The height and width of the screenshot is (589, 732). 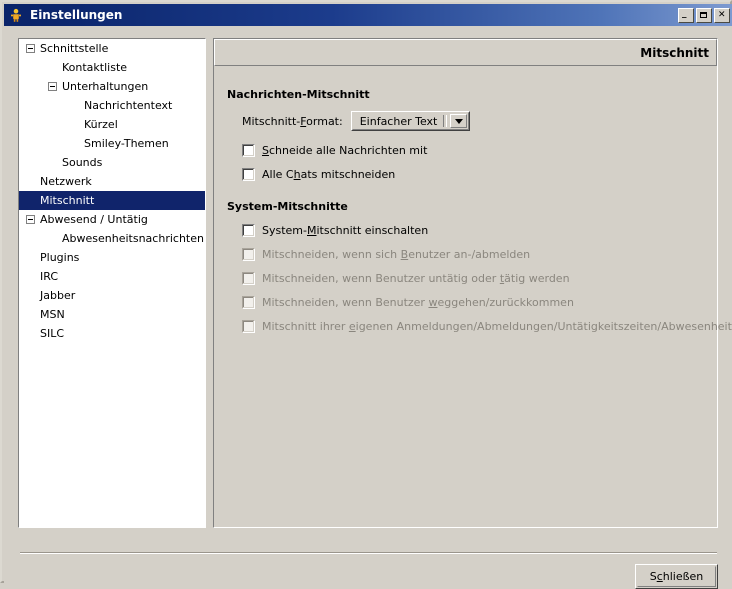 I want to click on checkbox-label-mnemonic: h, so click(x=297, y=174).